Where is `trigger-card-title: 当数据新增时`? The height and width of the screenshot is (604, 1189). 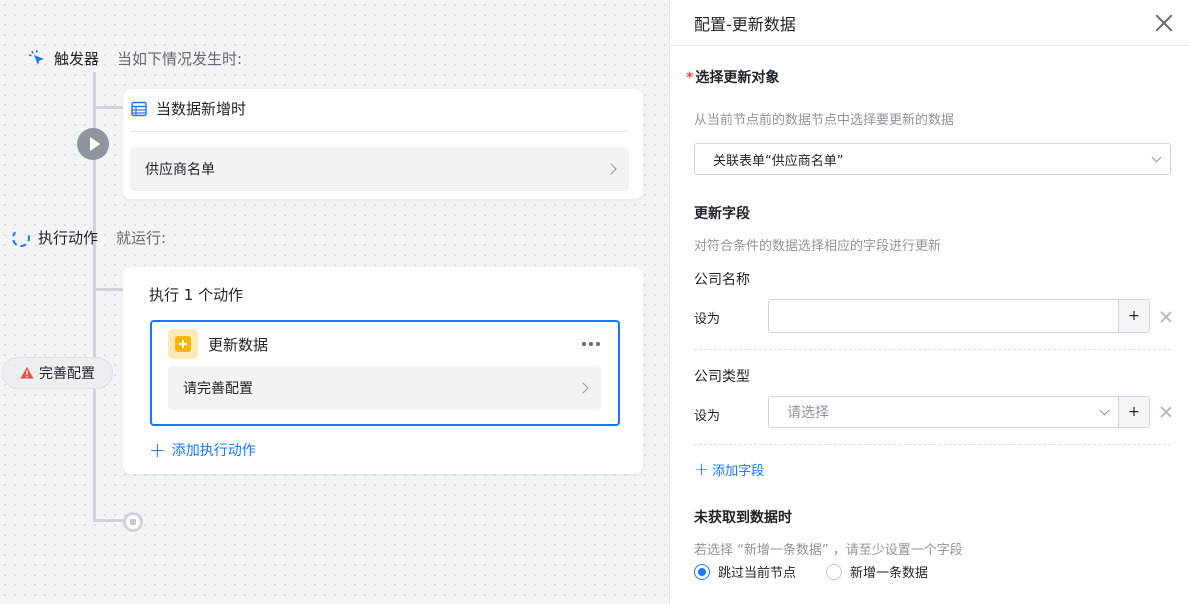 trigger-card-title: 当数据新增时 is located at coordinates (201, 109).